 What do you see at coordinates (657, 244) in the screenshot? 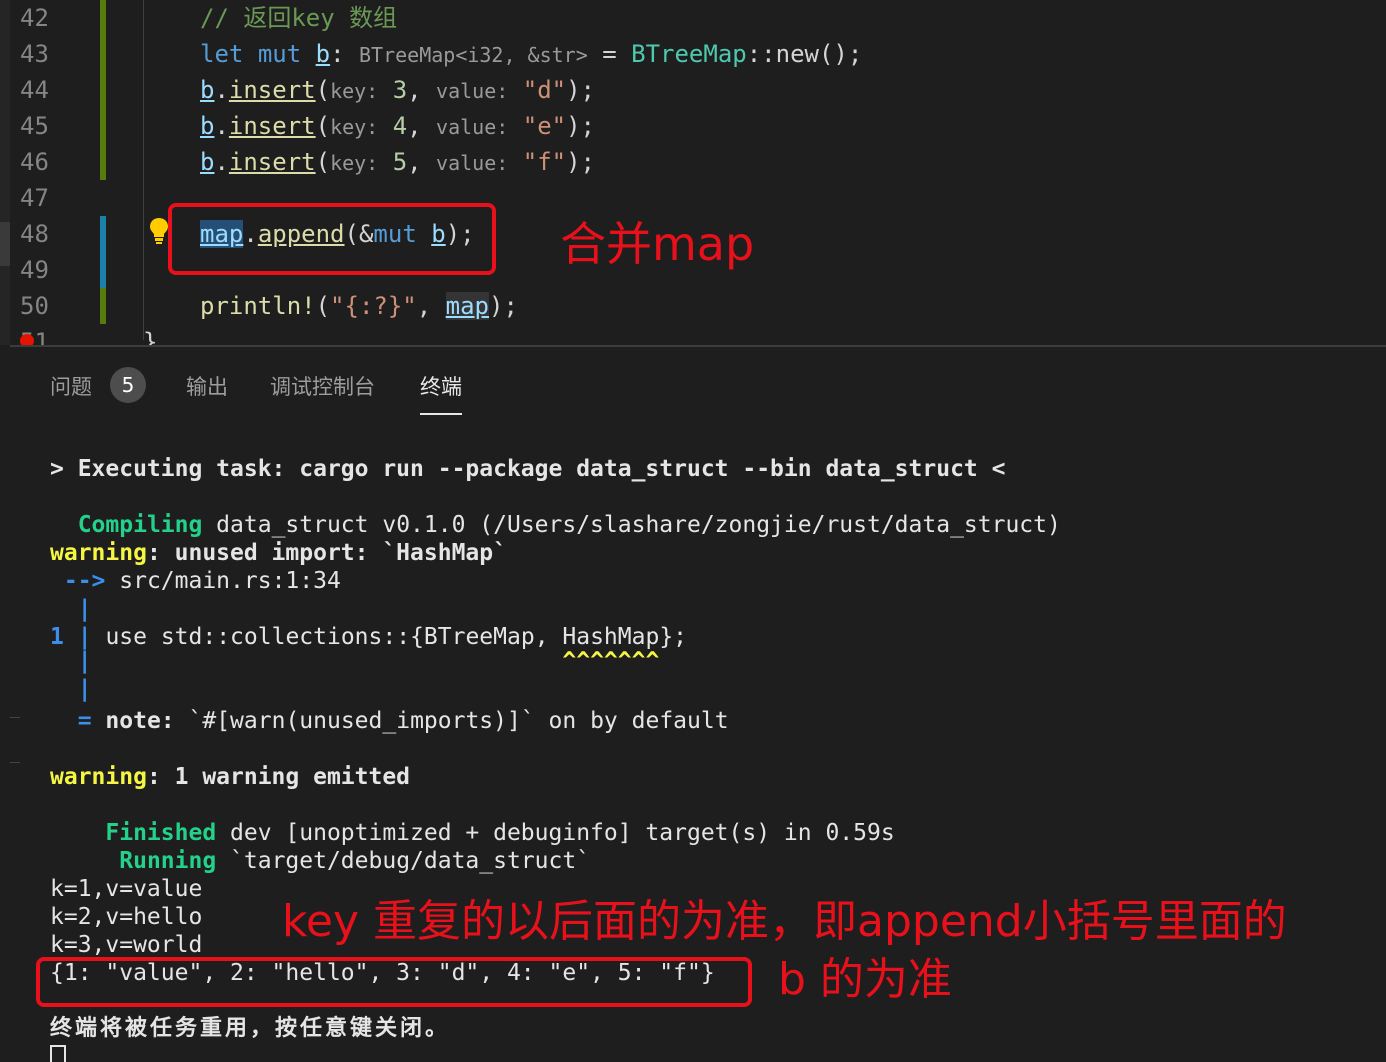
I see `annotation-merge-map: 合并map` at bounding box center [657, 244].